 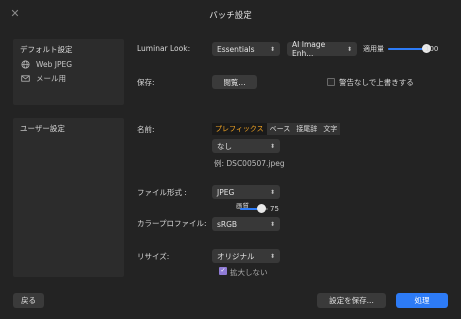 I want to click on name-select: なし ⬍, so click(x=246, y=146).